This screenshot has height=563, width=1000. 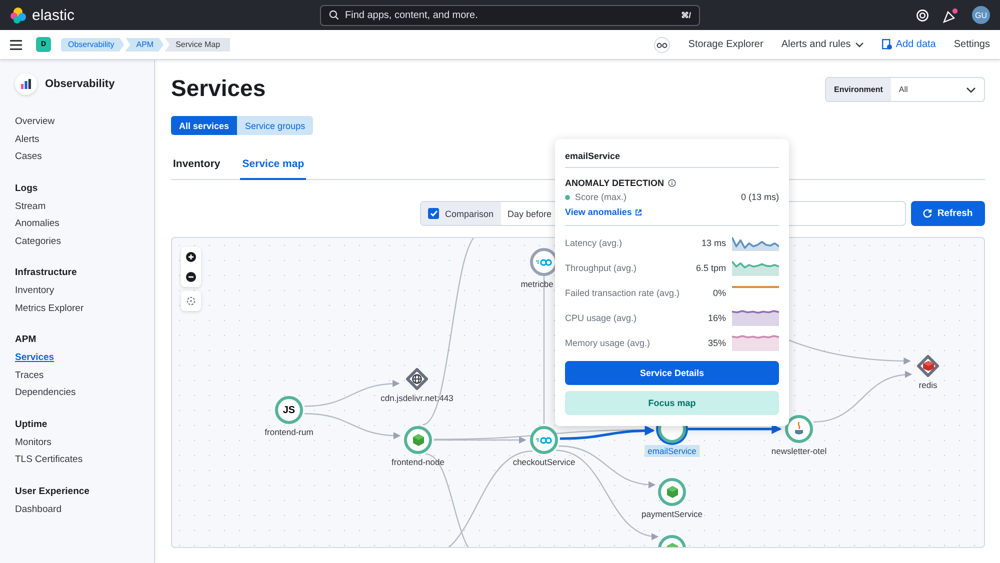 I want to click on metric-label: Memory usage (avg.), so click(x=607, y=343).